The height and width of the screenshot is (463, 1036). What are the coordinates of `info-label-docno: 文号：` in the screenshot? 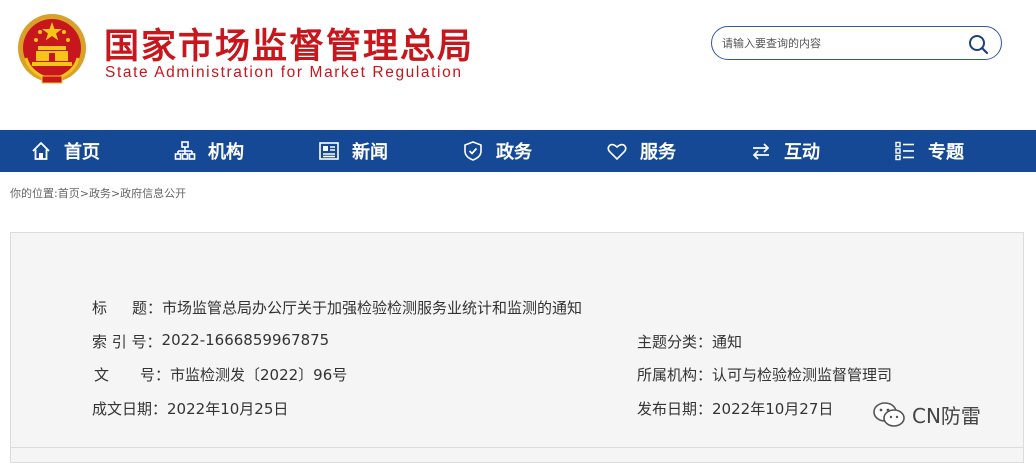 It's located at (132, 375).